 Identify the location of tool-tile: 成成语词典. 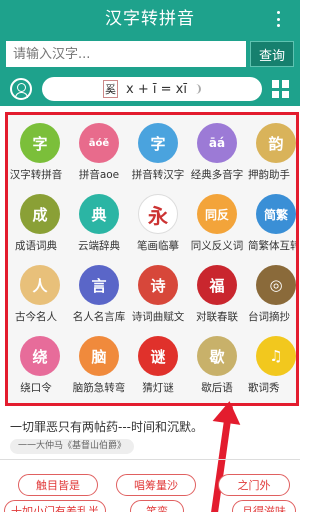
(37, 225).